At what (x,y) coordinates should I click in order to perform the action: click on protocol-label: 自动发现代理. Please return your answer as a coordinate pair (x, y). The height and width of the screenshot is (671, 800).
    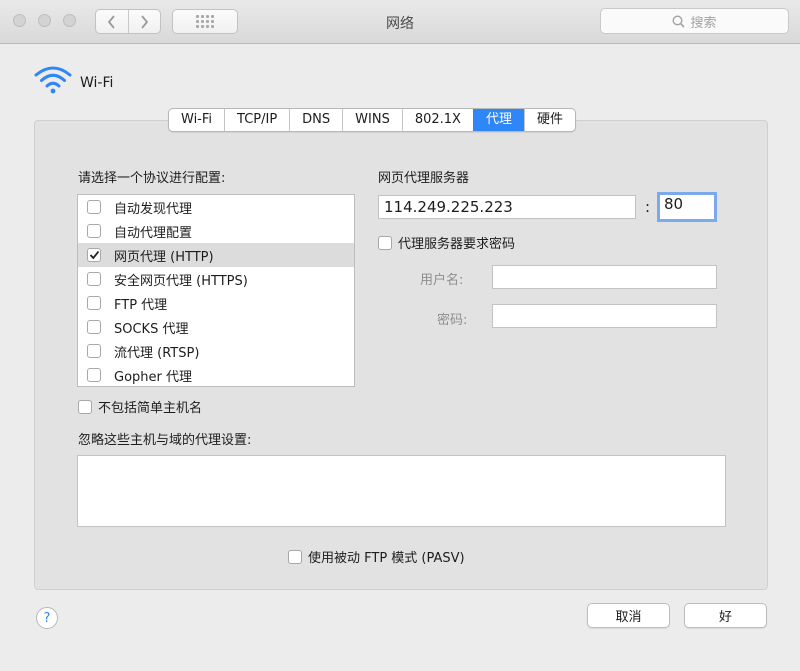
    Looking at the image, I should click on (153, 209).